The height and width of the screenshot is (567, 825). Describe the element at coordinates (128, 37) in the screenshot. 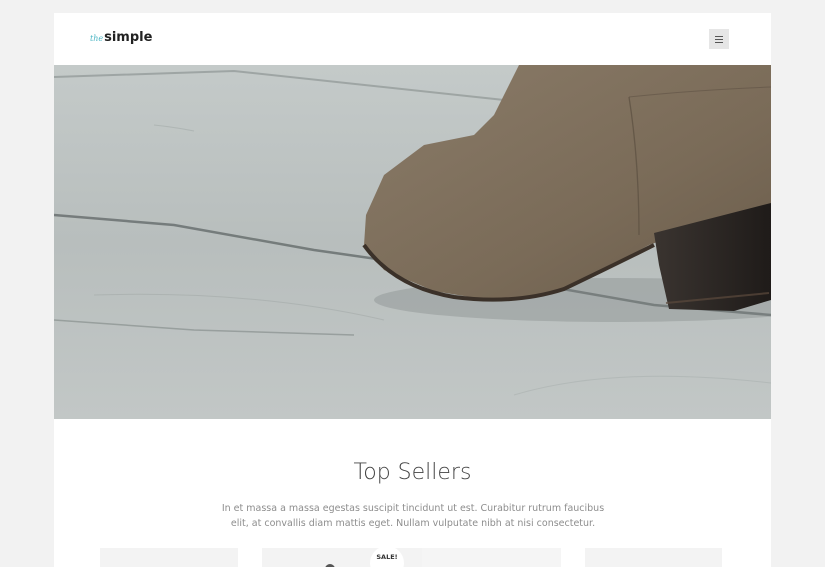

I see `logo-wordmark: simple` at that location.